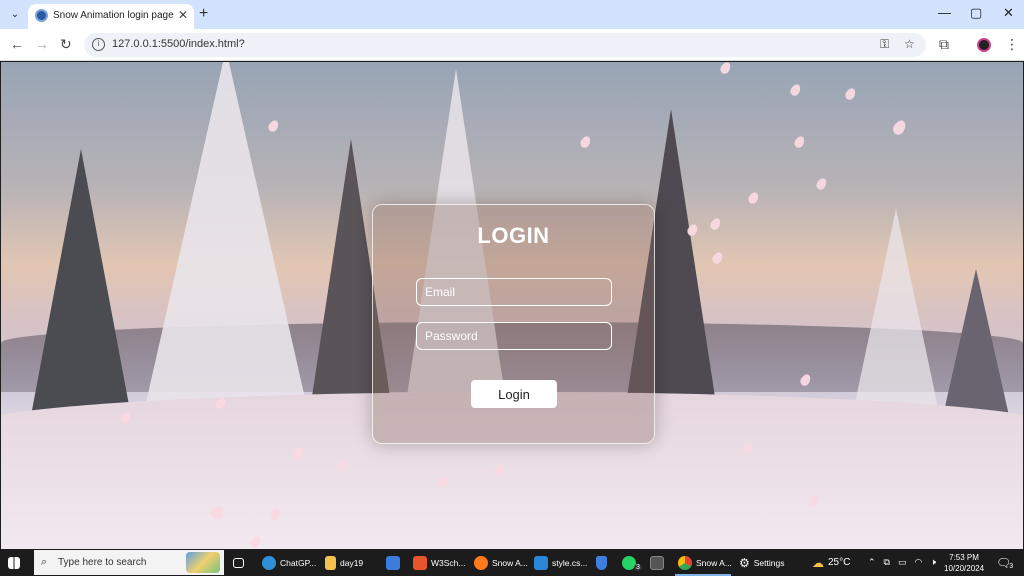 This screenshot has height=576, width=1024. I want to click on login-title: LOGIN, so click(513, 235).